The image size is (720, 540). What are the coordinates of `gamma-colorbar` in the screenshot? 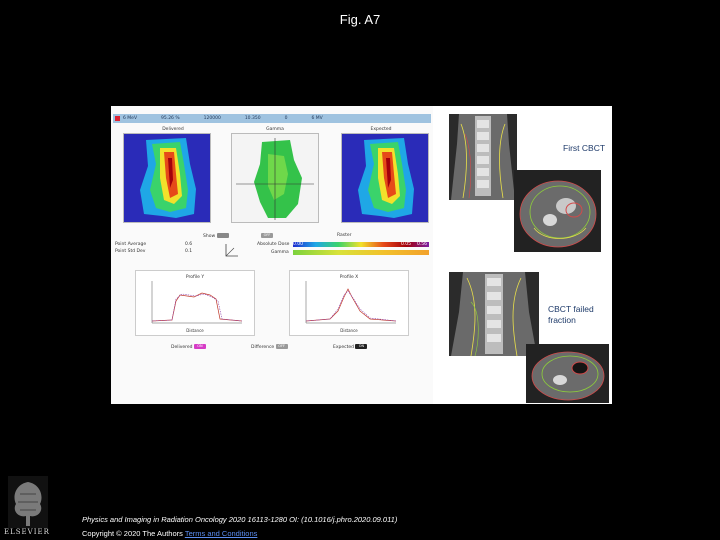 It's located at (361, 252).